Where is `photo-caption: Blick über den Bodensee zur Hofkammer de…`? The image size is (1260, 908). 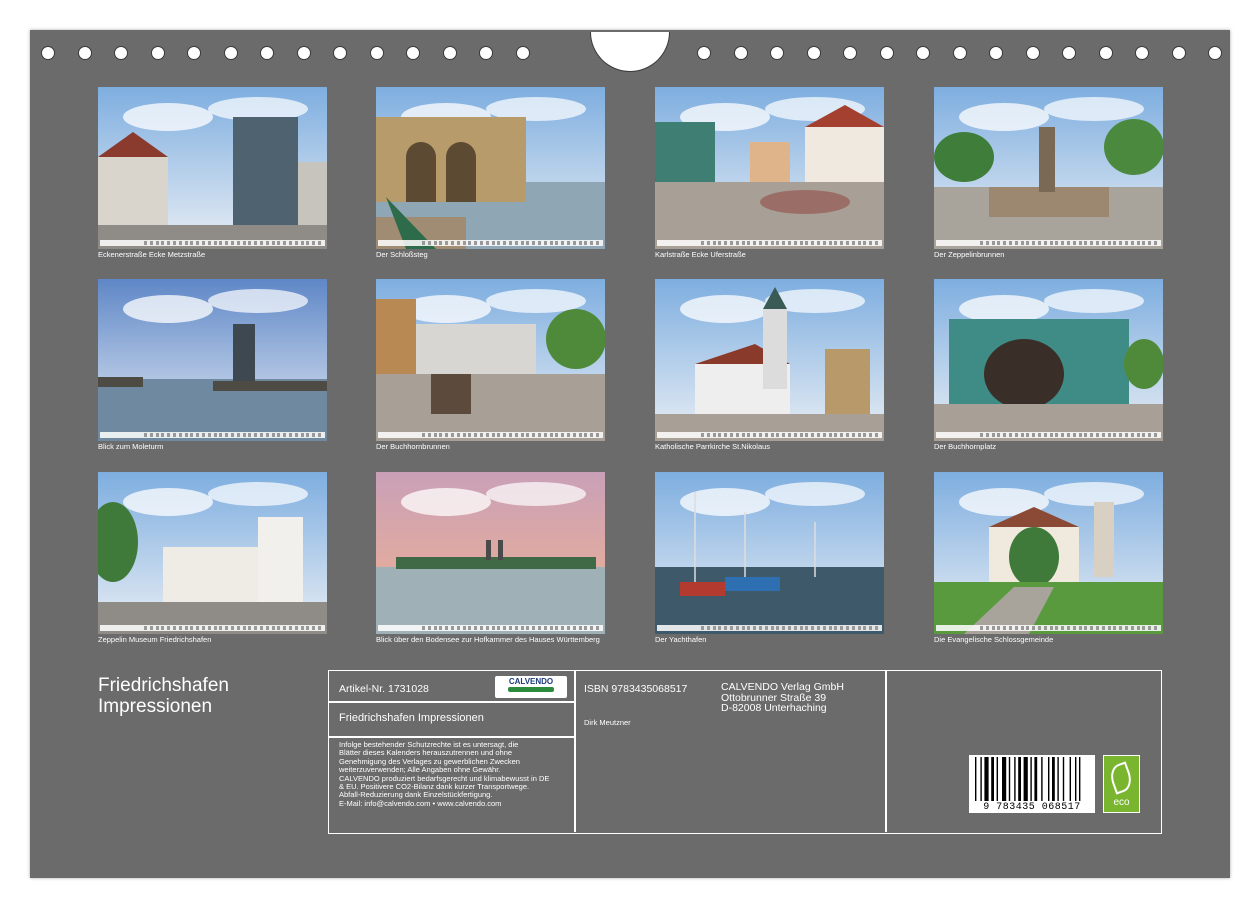 photo-caption: Blick über den Bodensee zur Hofkammer de… is located at coordinates (488, 639).